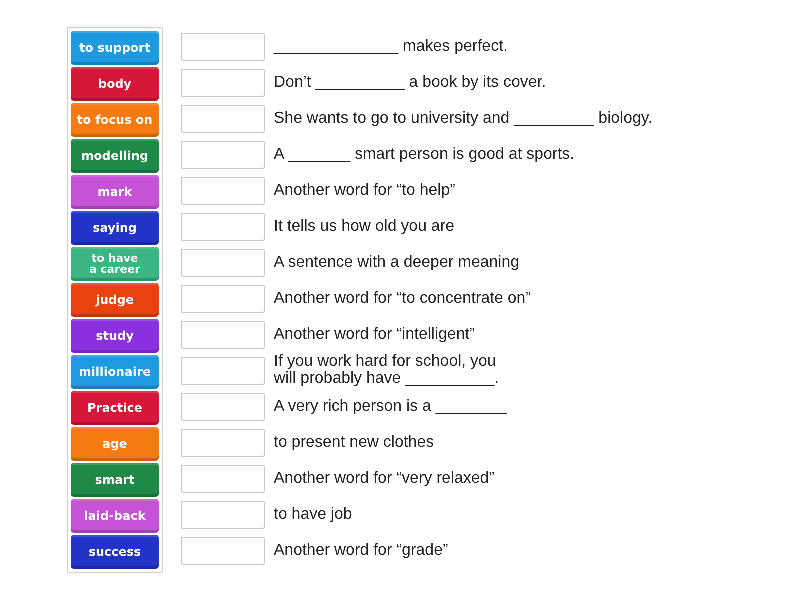 The image size is (800, 600). Describe the element at coordinates (391, 47) in the screenshot. I see `clue-text: ______________ makes perfect.` at that location.